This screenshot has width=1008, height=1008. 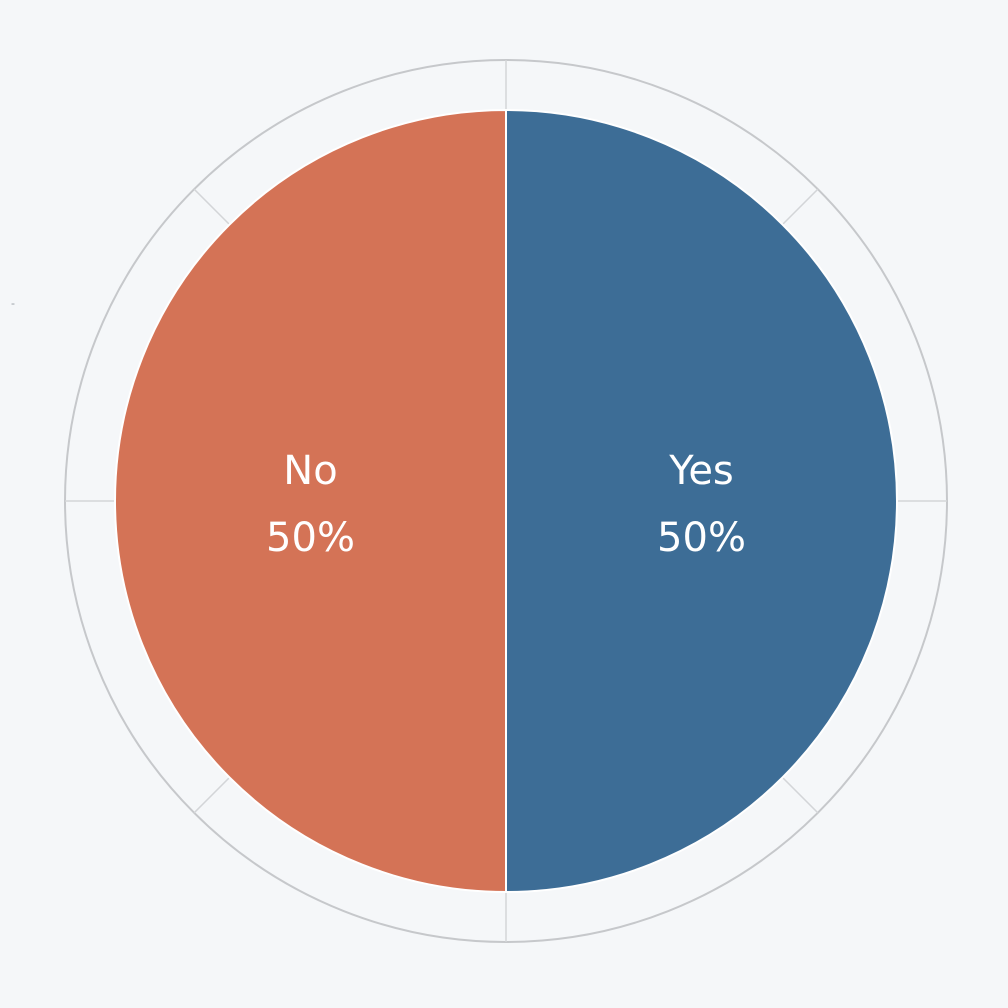 What do you see at coordinates (701, 538) in the screenshot?
I see `slice-value-yes: 50%` at bounding box center [701, 538].